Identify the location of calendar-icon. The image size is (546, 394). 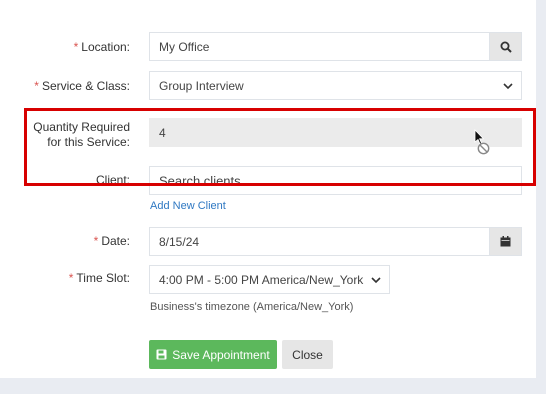
(505, 241).